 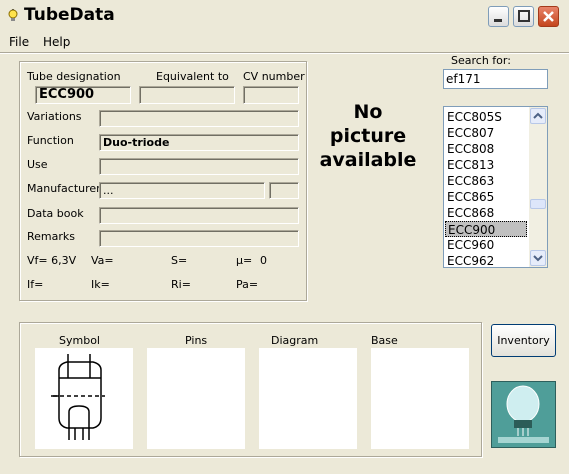 What do you see at coordinates (308, 398) in the screenshot?
I see `diagram-panel` at bounding box center [308, 398].